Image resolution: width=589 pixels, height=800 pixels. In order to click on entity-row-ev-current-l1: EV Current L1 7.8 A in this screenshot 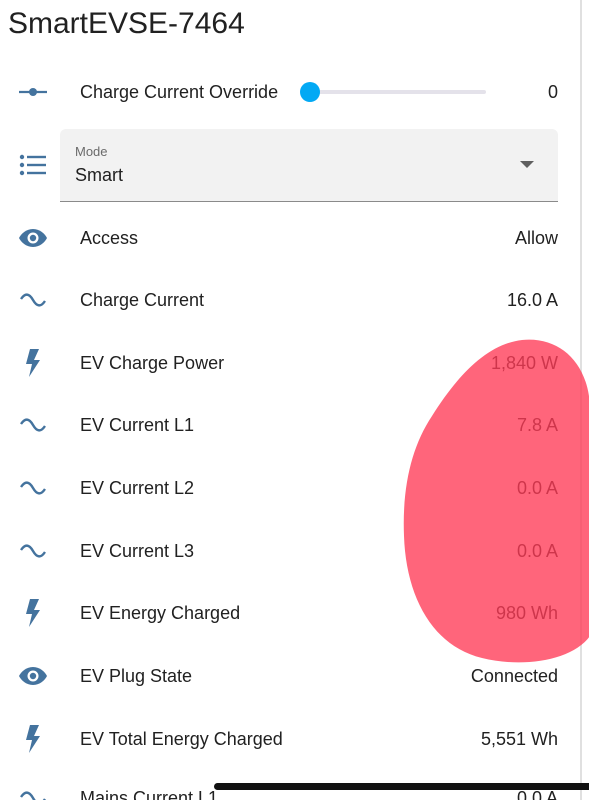, I will do `click(290, 425)`.